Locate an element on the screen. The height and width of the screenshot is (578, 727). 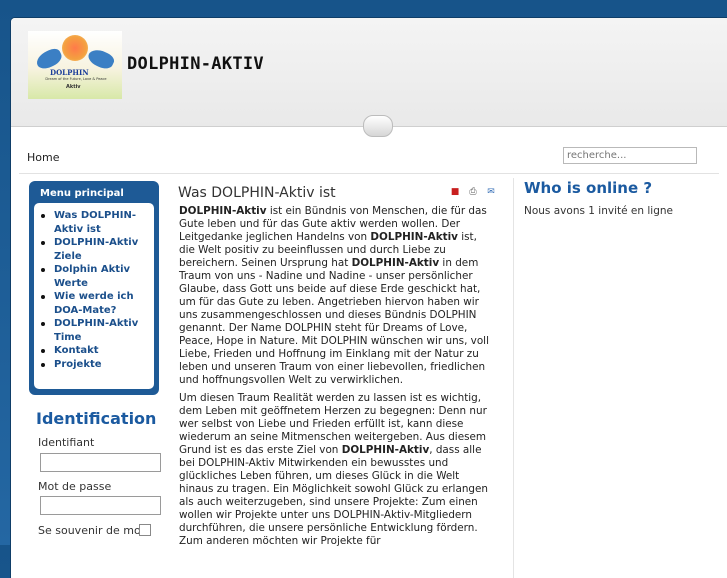
password-label: Mot de passe is located at coordinates (75, 486).